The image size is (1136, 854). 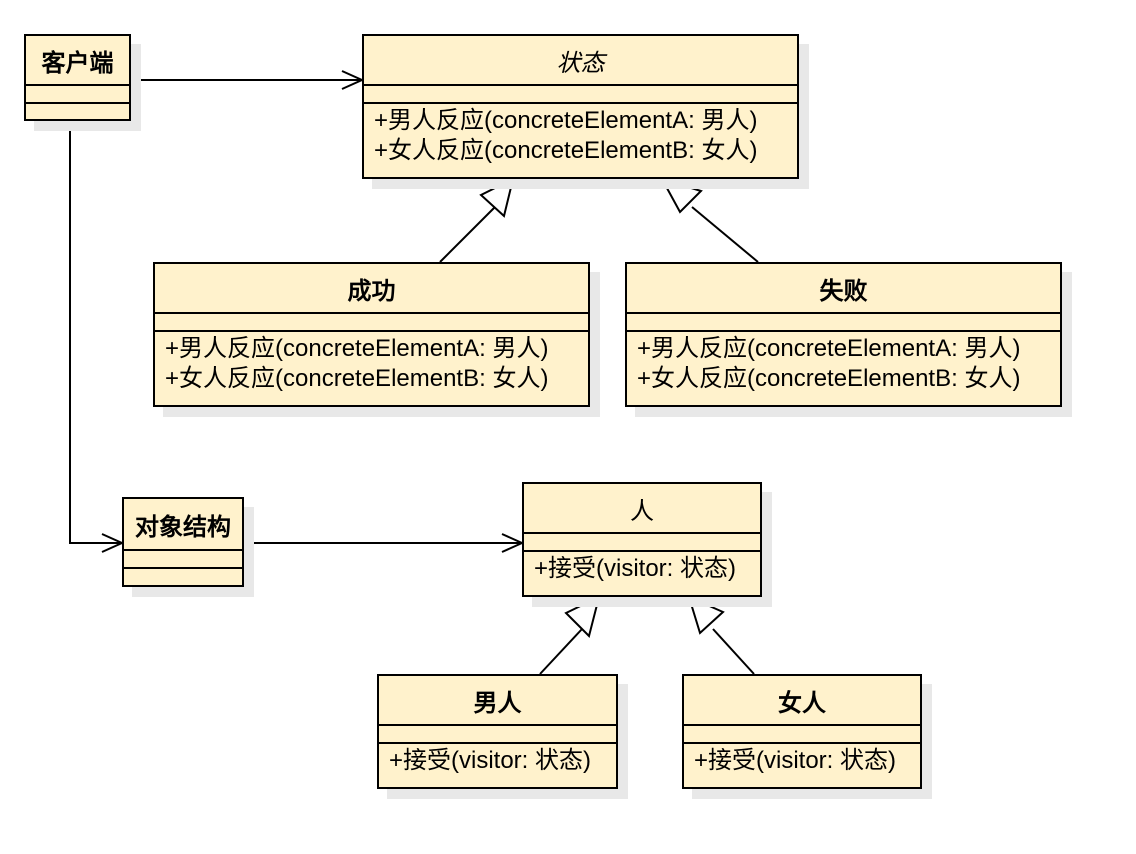 I want to click on generalization-woman-person, so click(x=721, y=635).